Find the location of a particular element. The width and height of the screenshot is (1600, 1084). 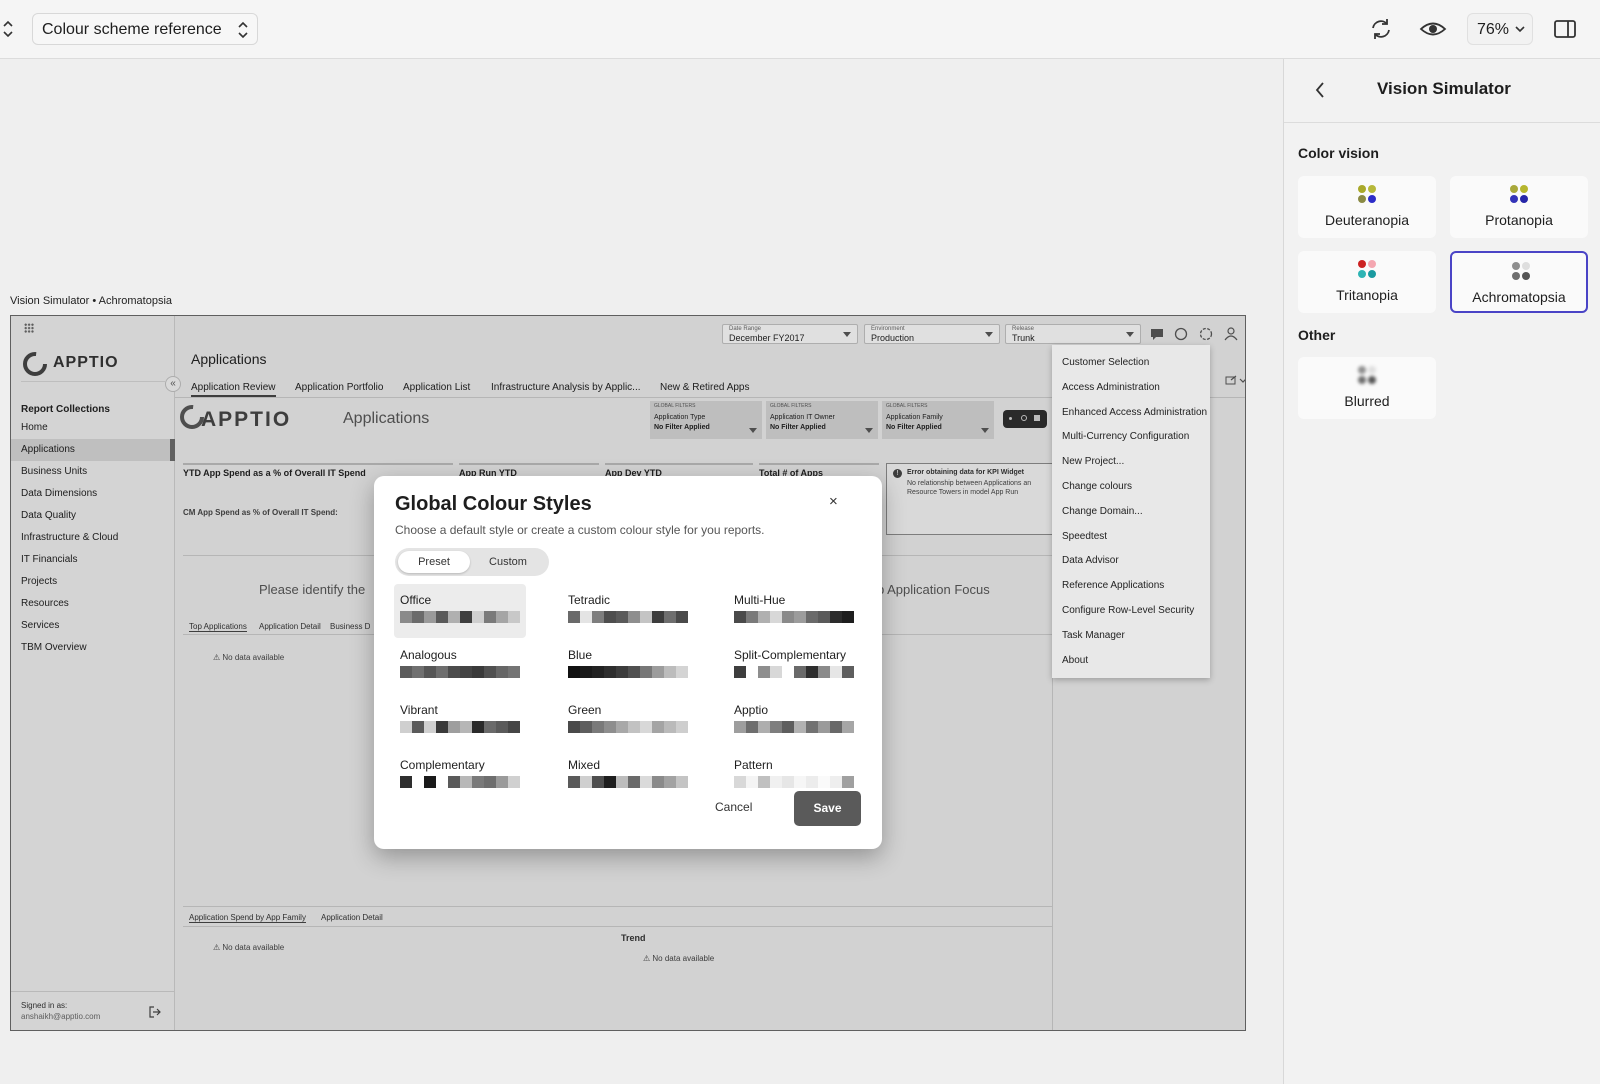

style-split-complementary: Split-Complementary is located at coordinates (794, 666).